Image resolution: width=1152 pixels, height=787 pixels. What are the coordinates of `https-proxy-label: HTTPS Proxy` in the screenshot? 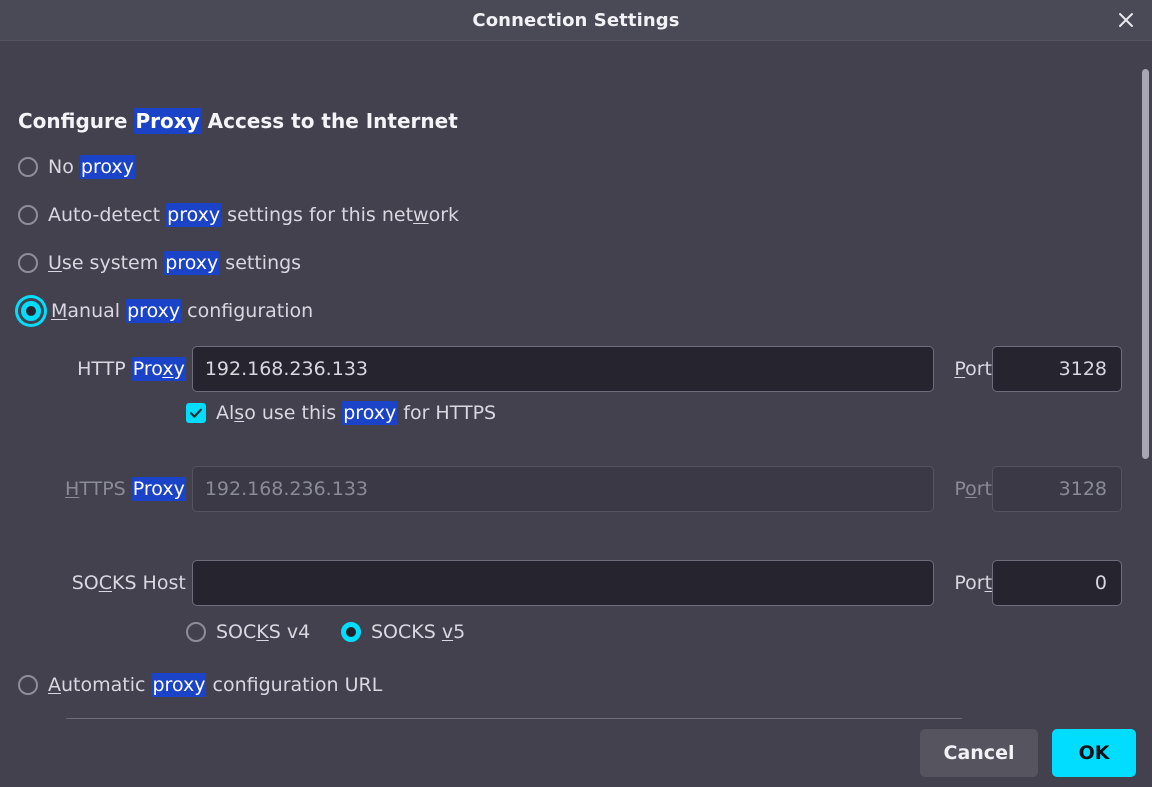 It's located at (125, 489).